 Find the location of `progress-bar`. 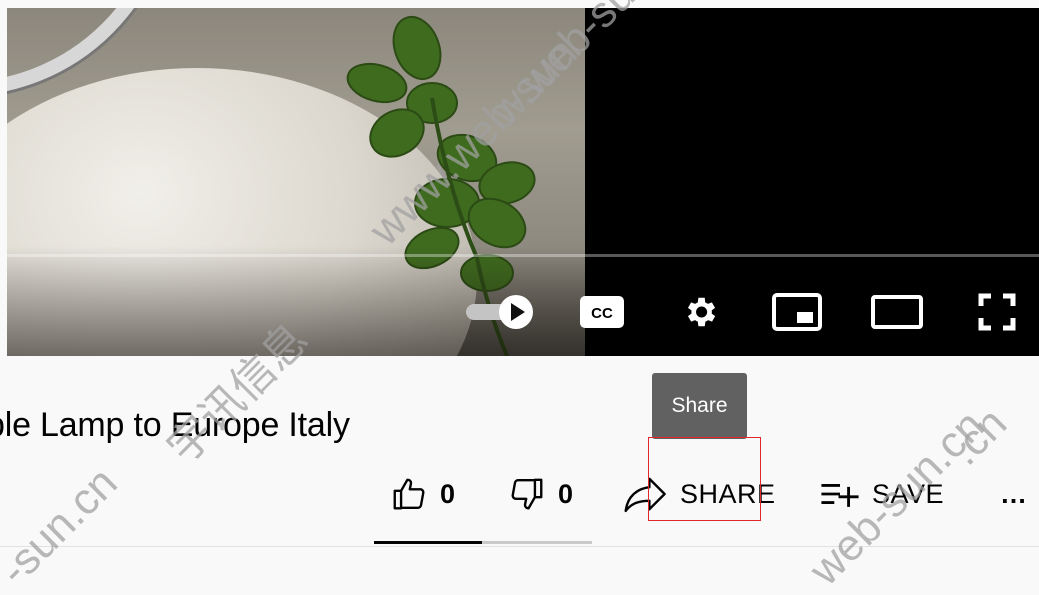

progress-bar is located at coordinates (523, 255).